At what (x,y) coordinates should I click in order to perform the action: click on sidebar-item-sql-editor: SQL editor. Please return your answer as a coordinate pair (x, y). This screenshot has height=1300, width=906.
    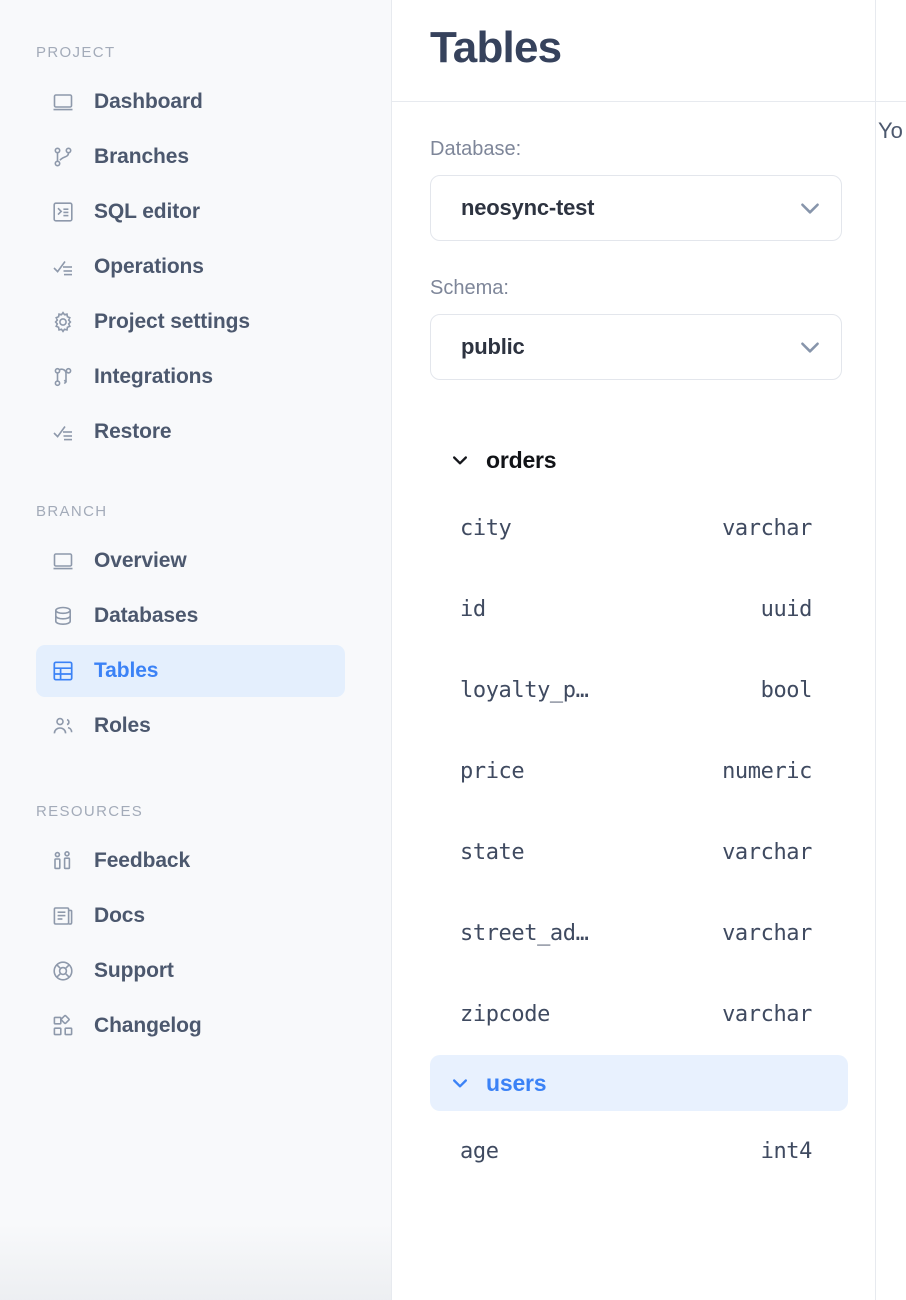
    Looking at the image, I should click on (190, 212).